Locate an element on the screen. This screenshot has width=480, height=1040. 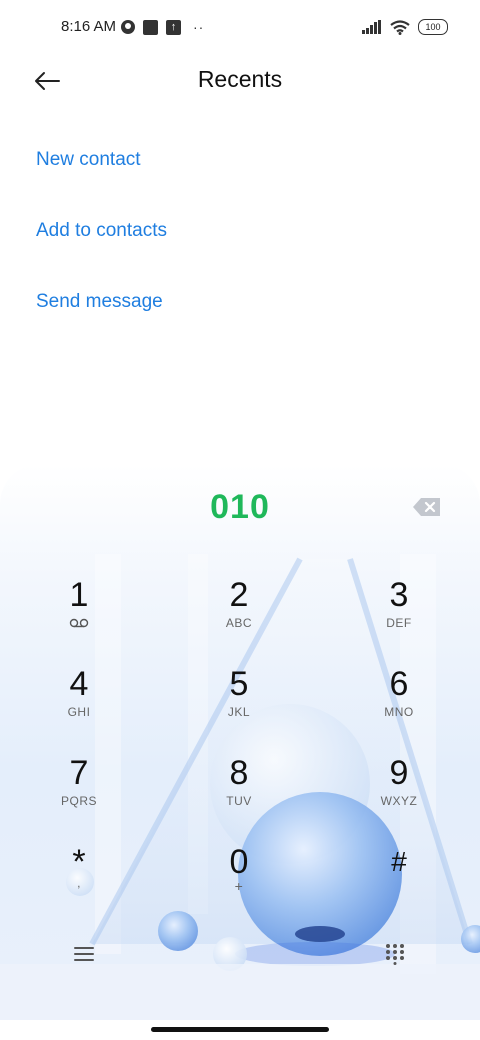
key-8: 8 TUV is located at coordinates (239, 793).